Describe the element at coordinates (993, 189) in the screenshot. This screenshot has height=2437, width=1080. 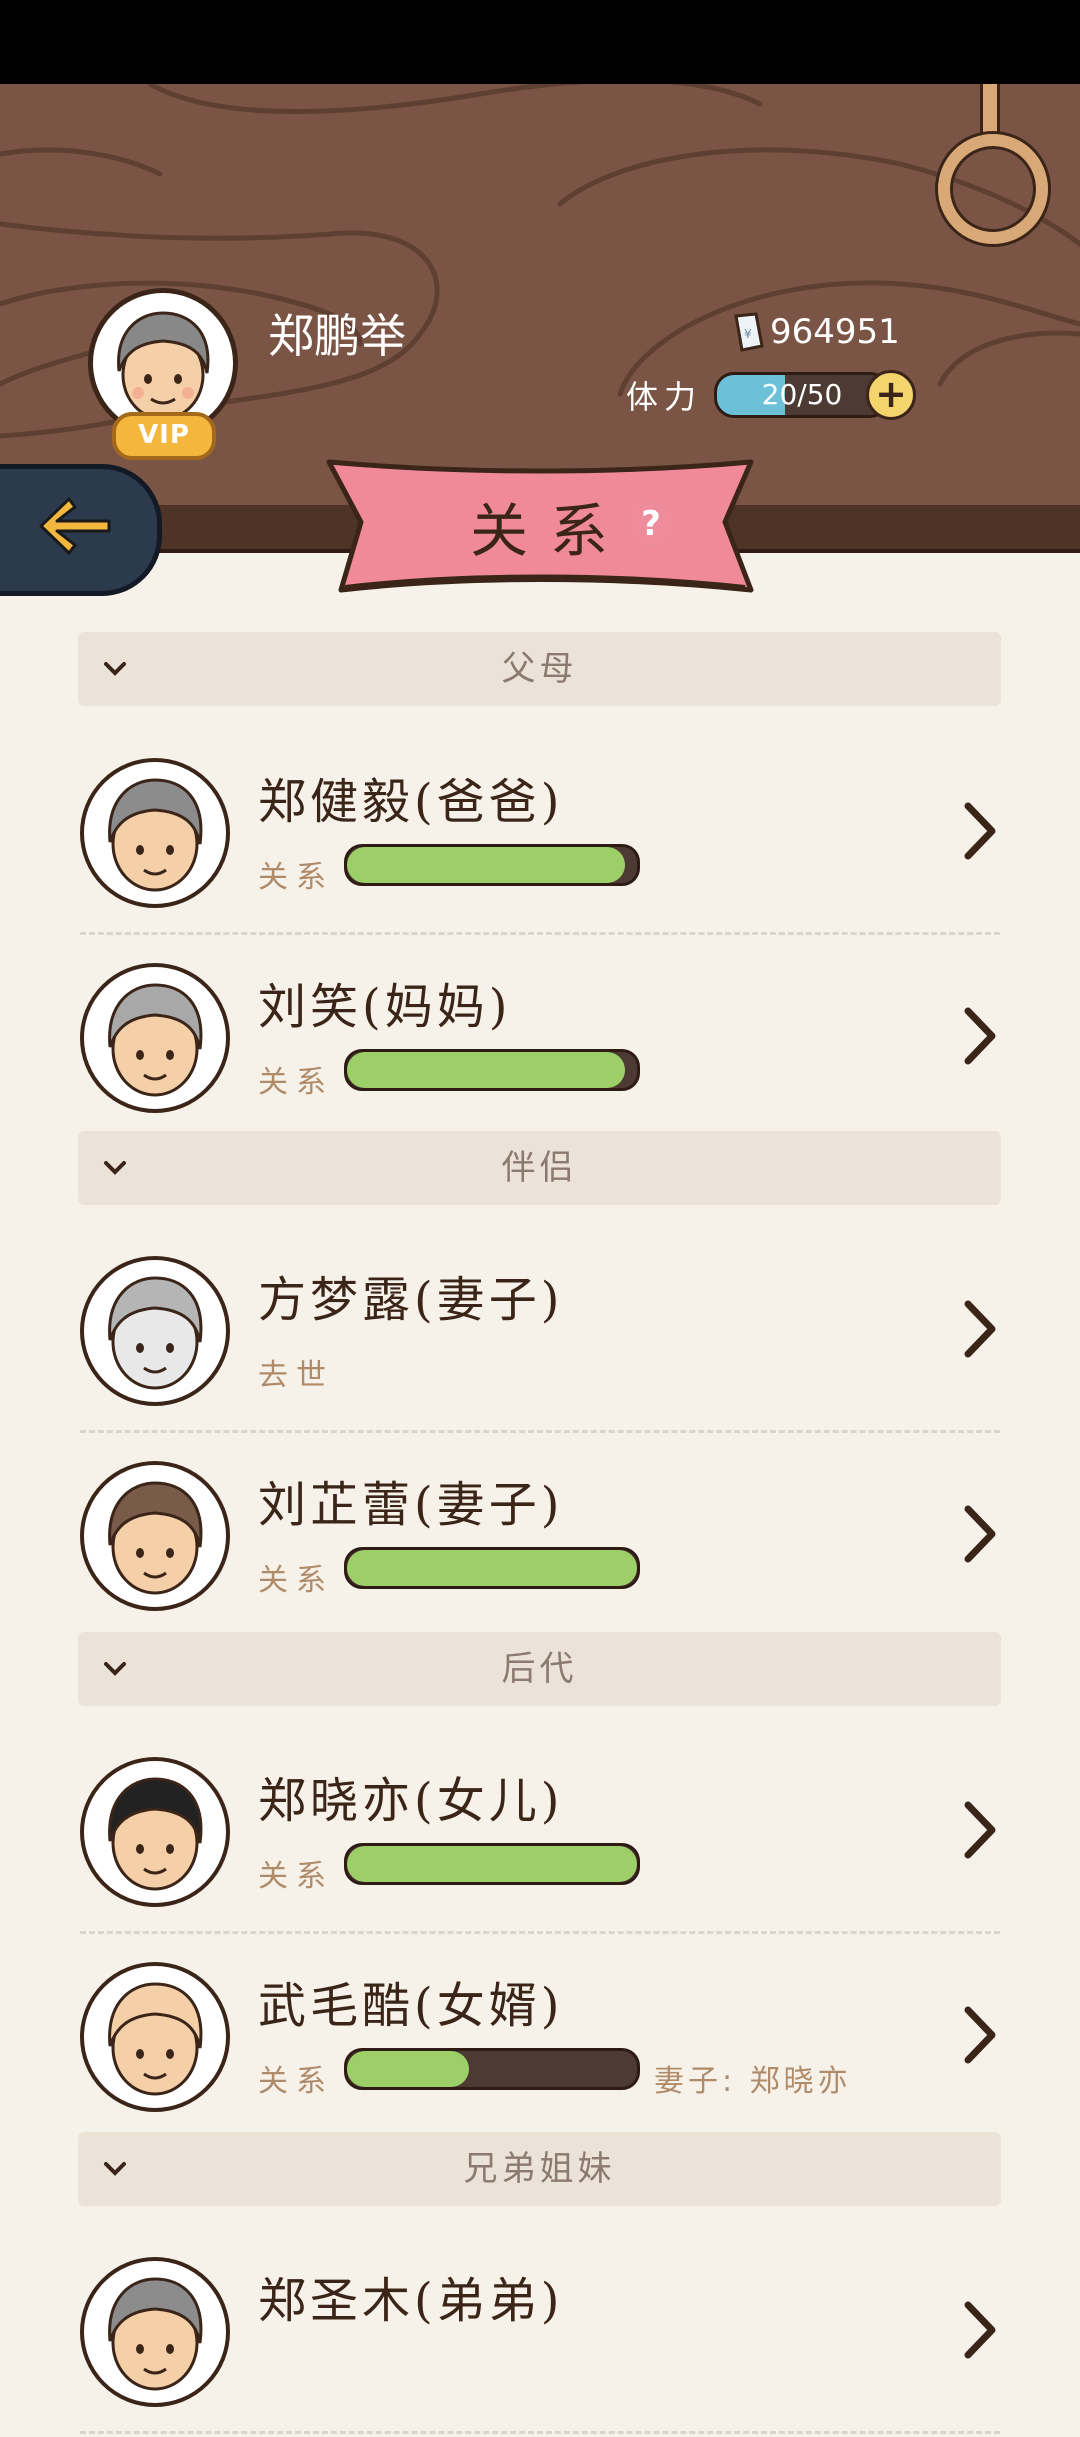
I see `hanging-ring-icon` at that location.